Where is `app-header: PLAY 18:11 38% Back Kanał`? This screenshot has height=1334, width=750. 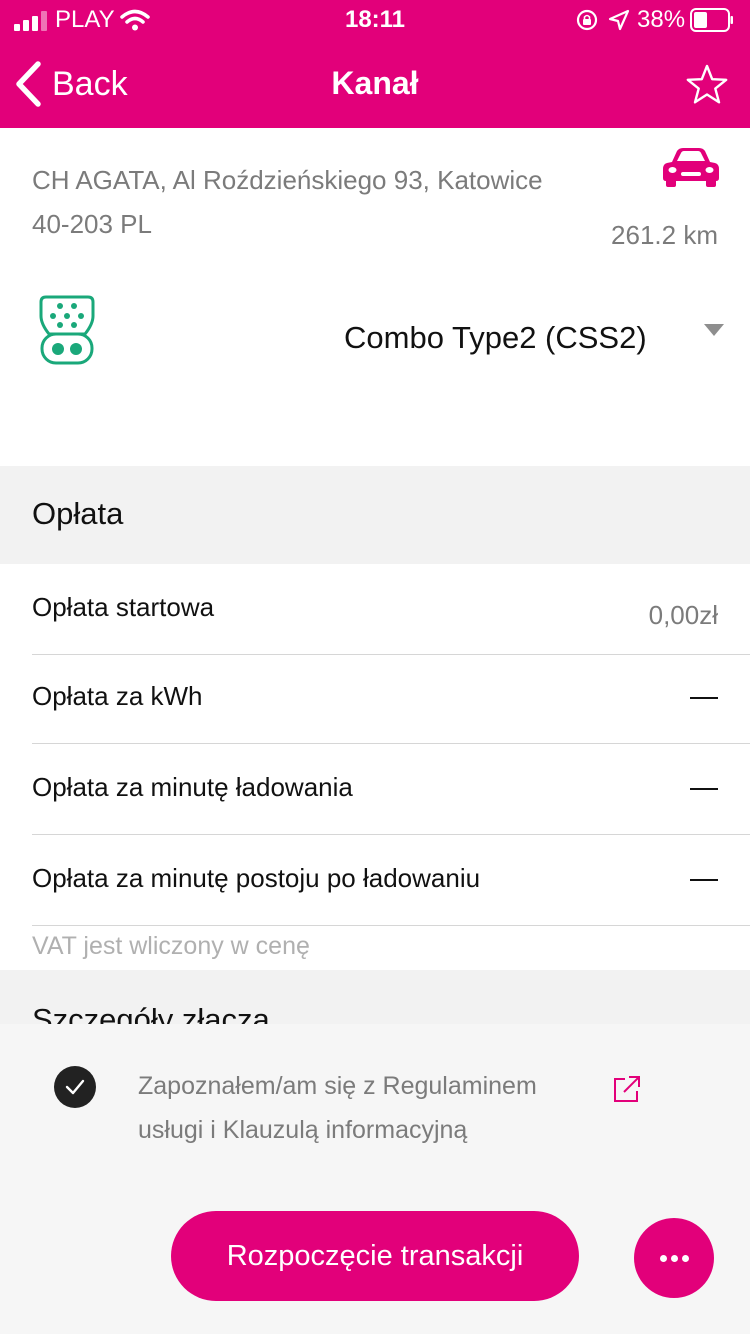
app-header: PLAY 18:11 38% Back Kanał is located at coordinates (375, 64).